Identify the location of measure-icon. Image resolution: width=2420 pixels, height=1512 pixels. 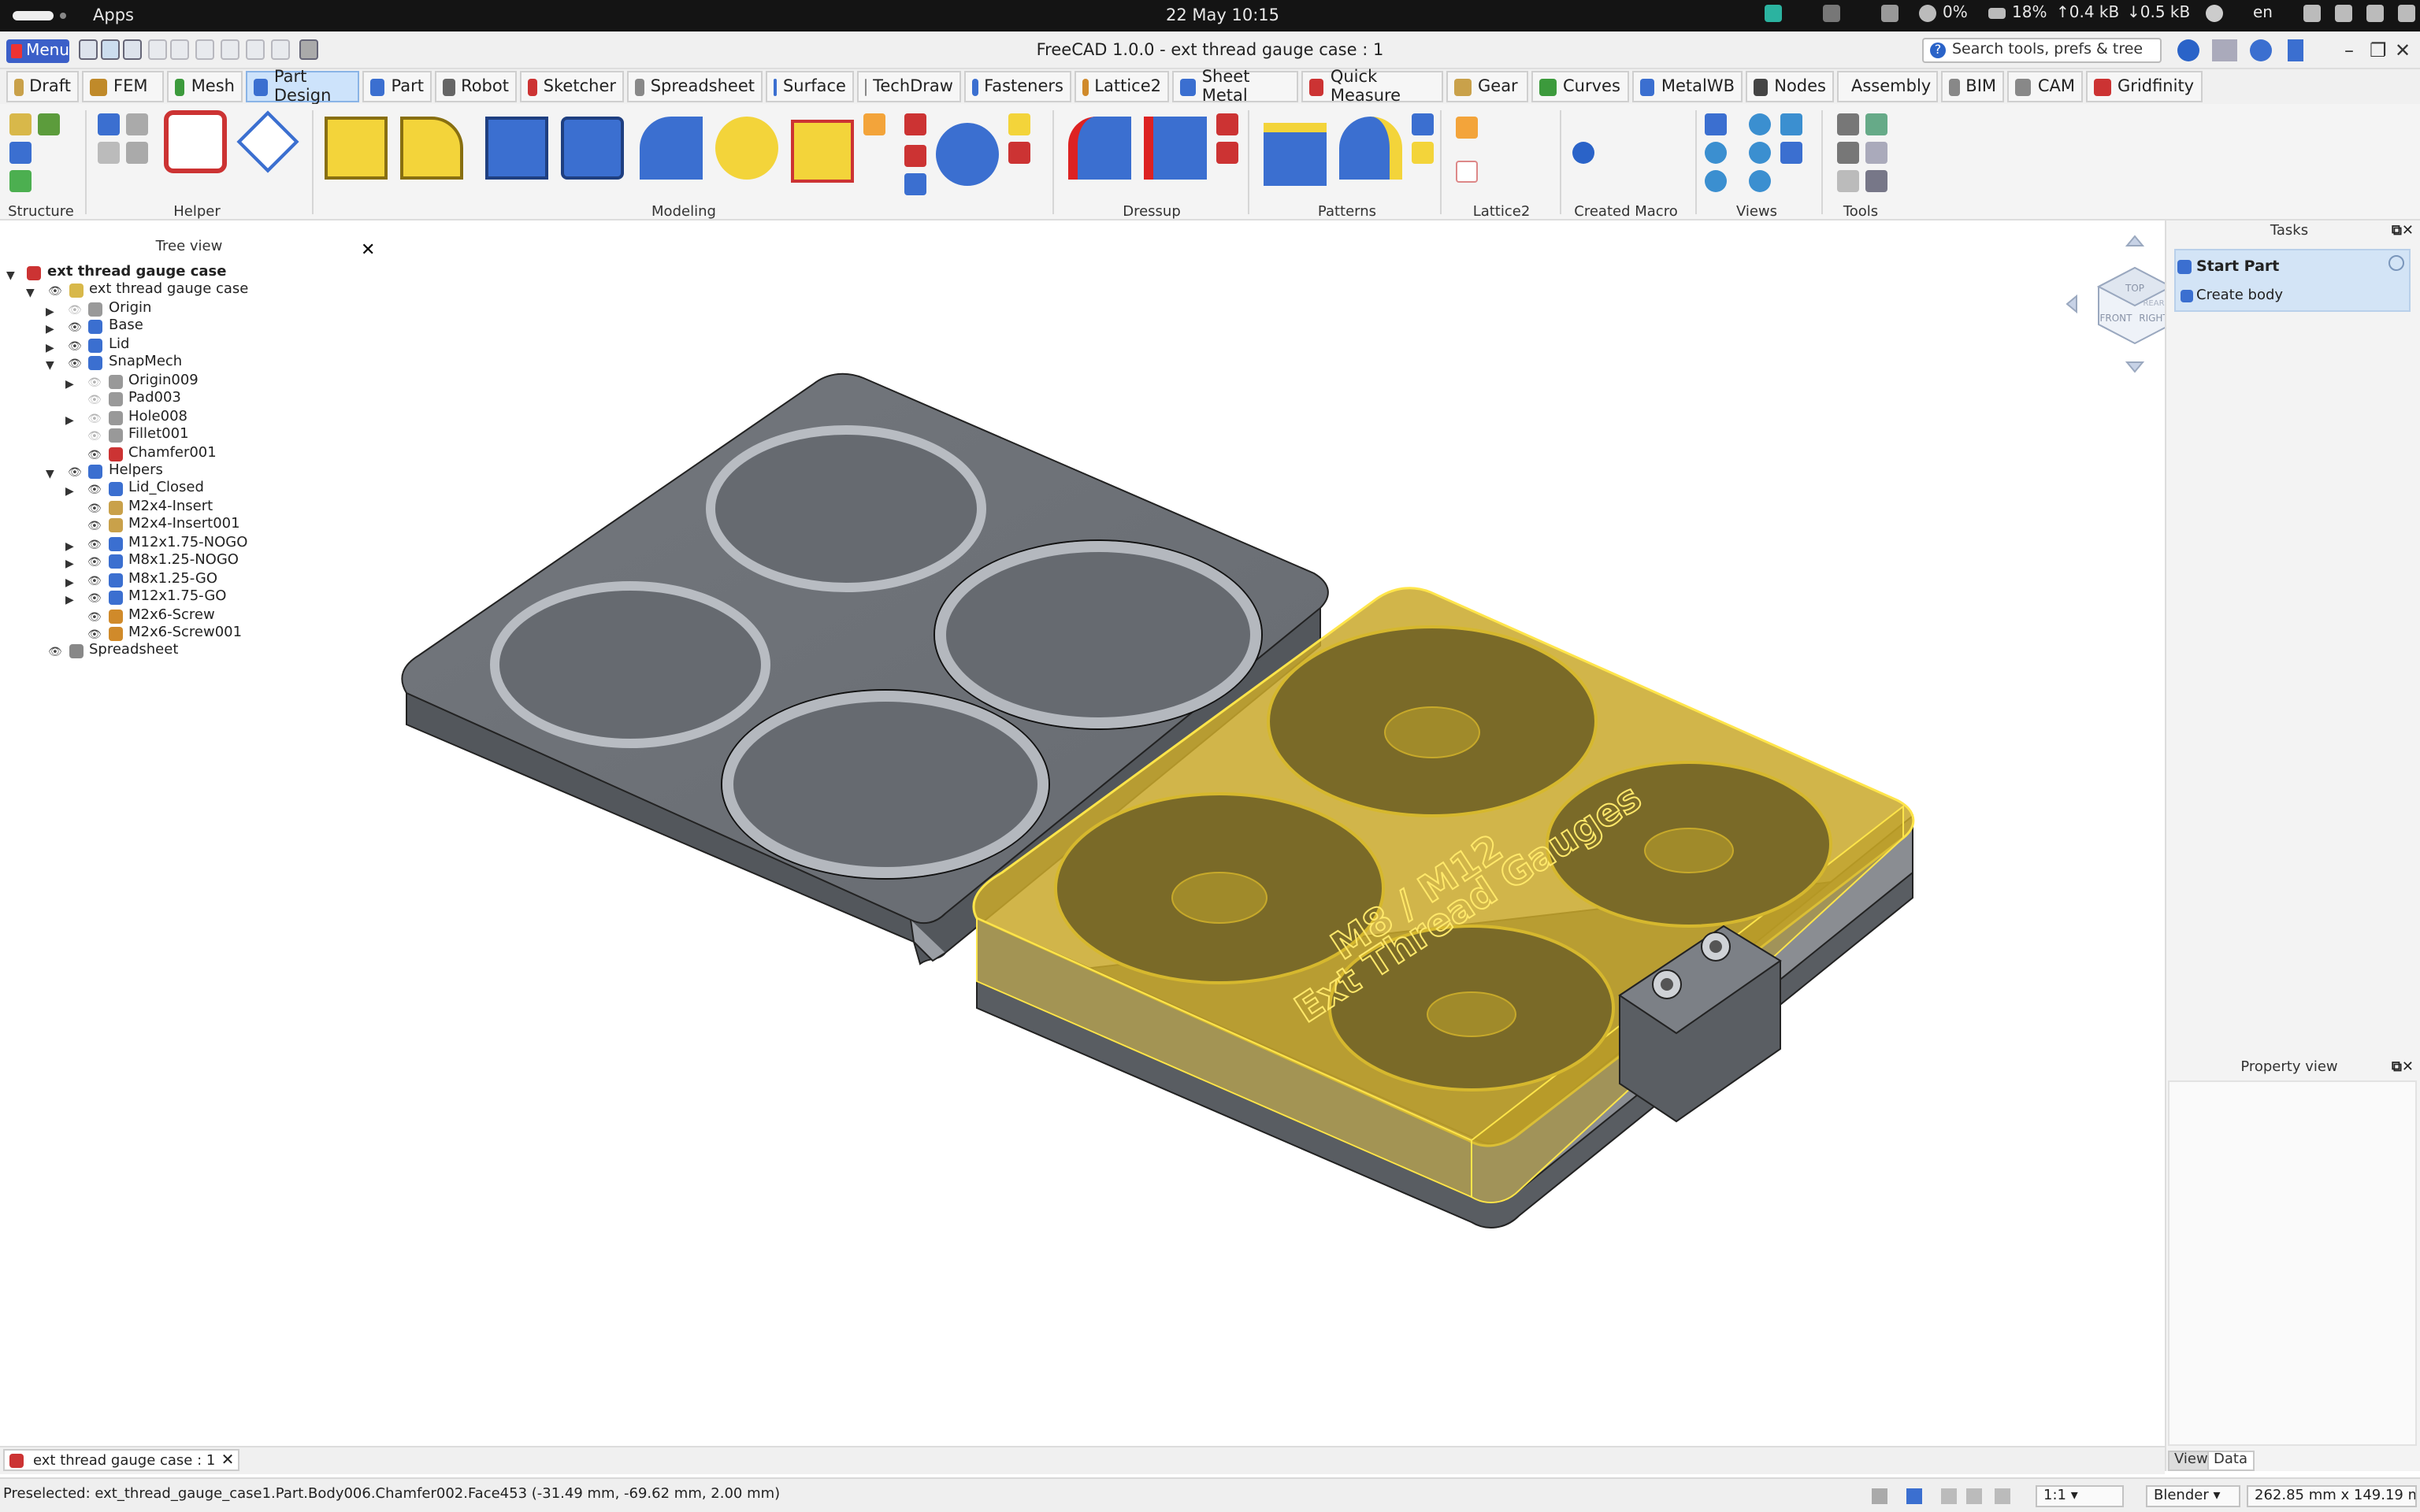
(1848, 124).